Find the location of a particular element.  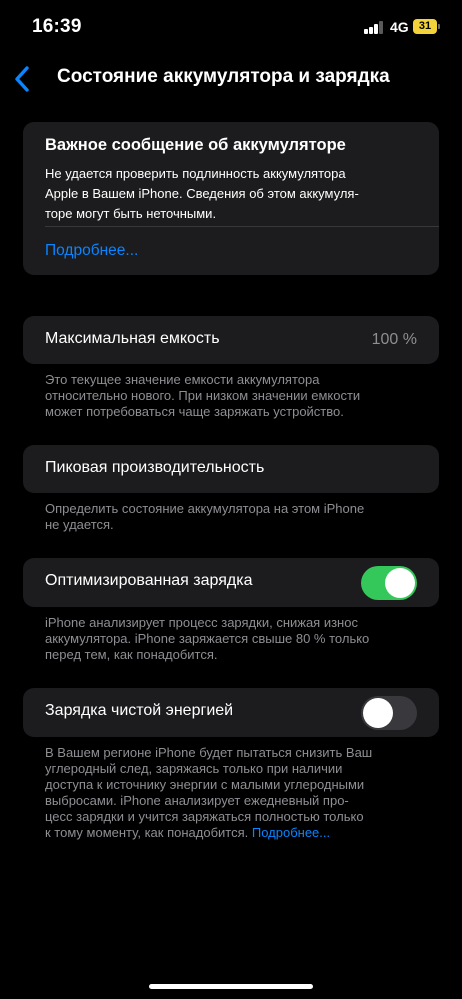

back-button is located at coordinates (23, 79).